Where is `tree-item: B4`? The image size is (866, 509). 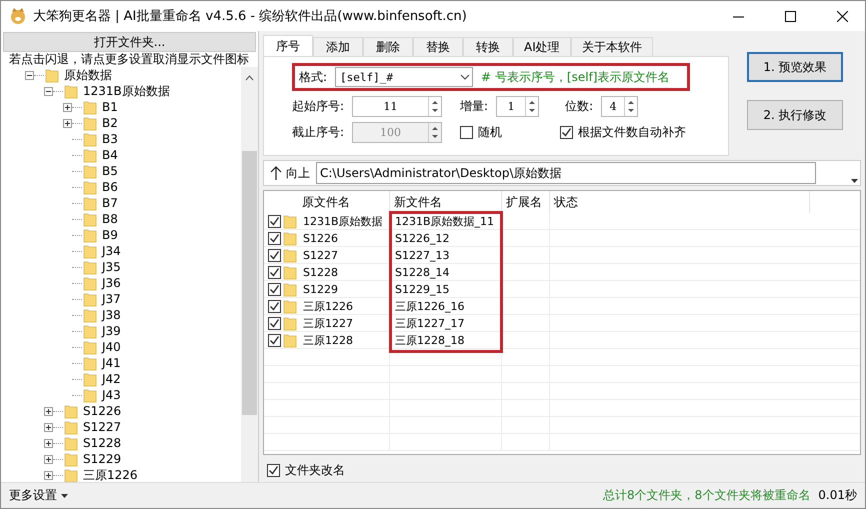 tree-item: B4 is located at coordinates (110, 155).